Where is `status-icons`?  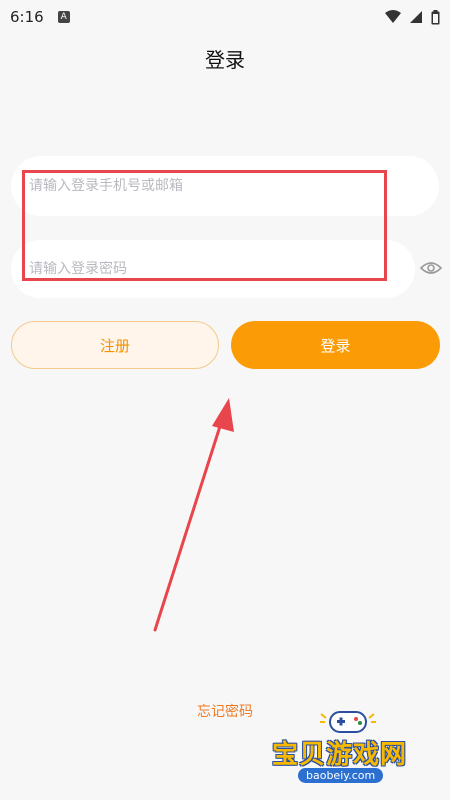
status-icons is located at coordinates (412, 17).